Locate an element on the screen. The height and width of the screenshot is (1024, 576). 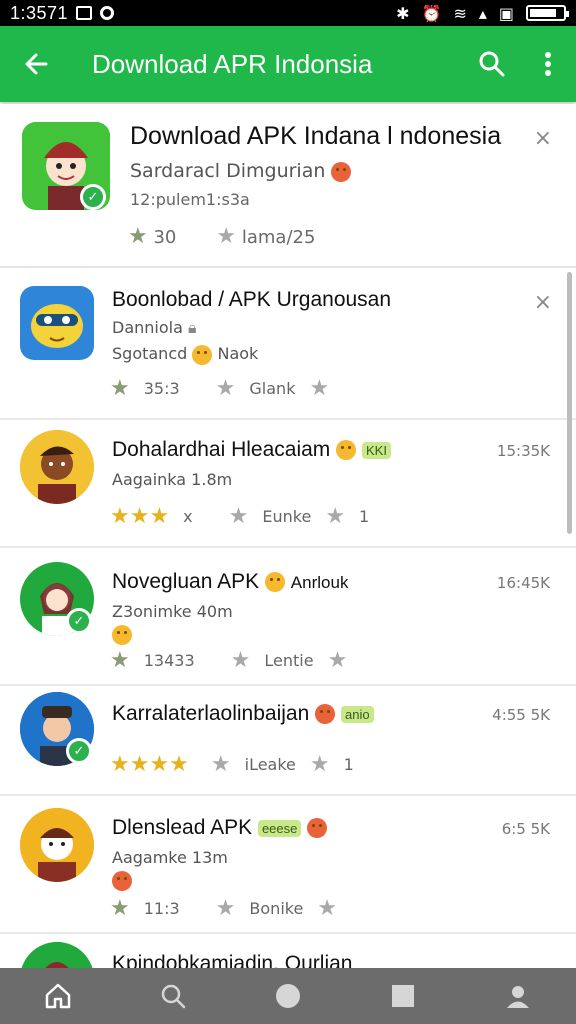
rating-value: 13433 is located at coordinates (169, 660).